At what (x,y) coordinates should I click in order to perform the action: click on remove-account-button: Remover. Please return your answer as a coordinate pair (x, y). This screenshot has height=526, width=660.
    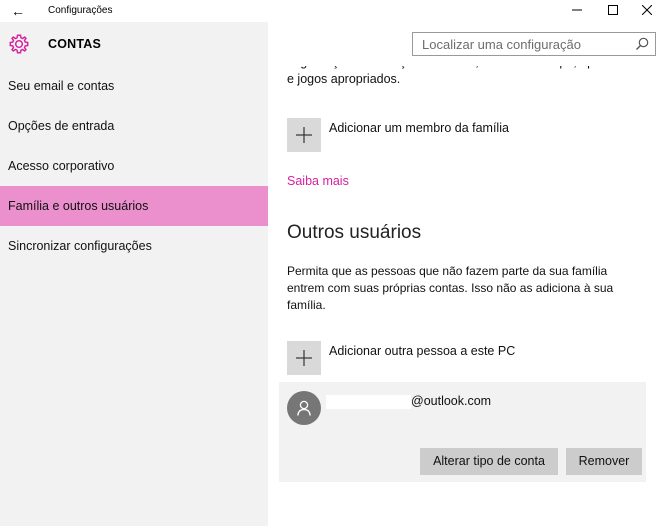
    Looking at the image, I should click on (604, 461).